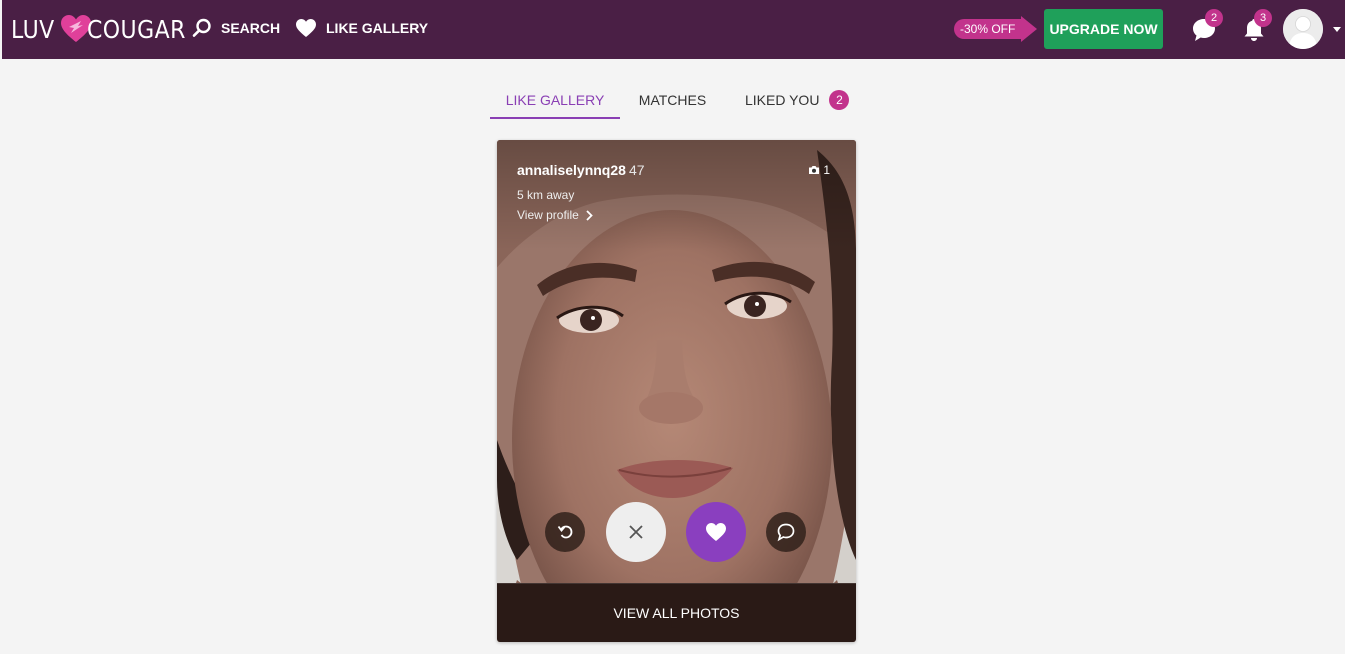 The width and height of the screenshot is (1345, 654). Describe the element at coordinates (33, 29) in the screenshot. I see `logo-text-luv: LUV` at that location.